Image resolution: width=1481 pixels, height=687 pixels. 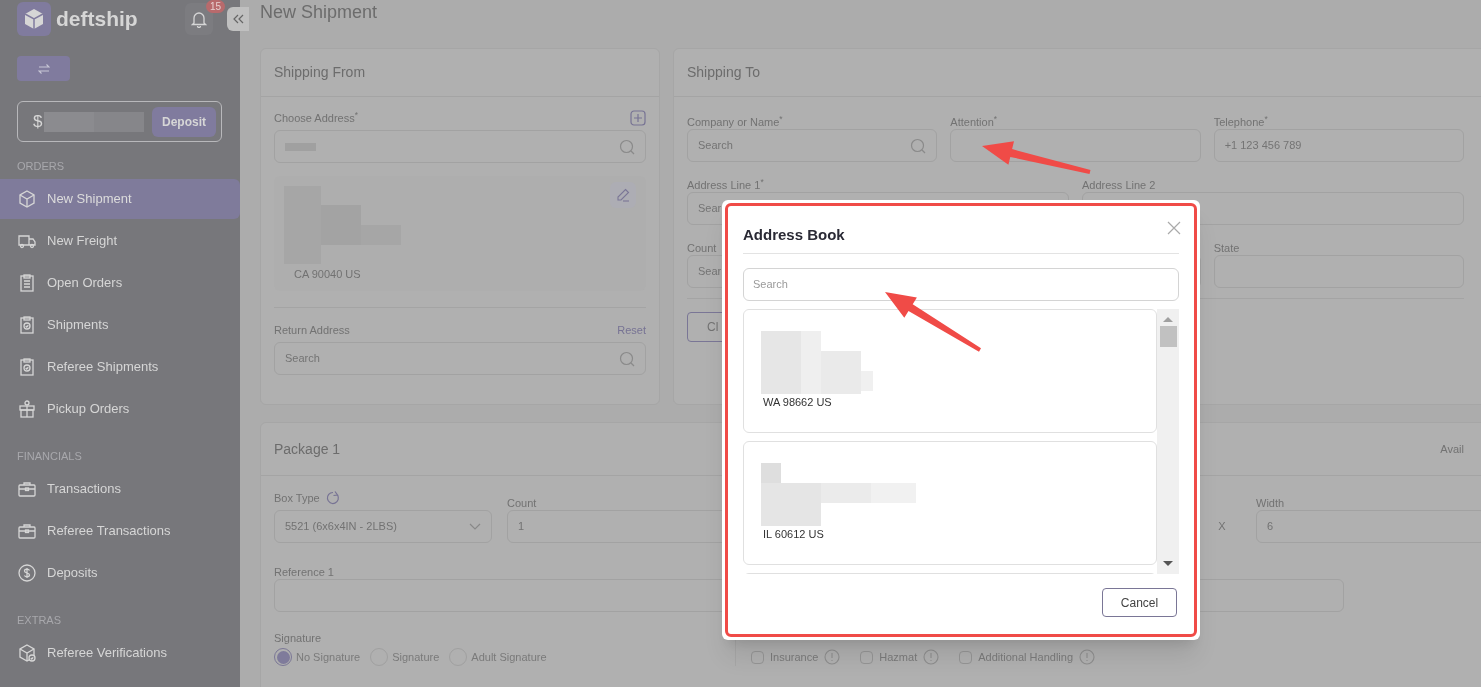 I want to click on field-label: Choose Address$^{*}$, so click(x=316, y=117).